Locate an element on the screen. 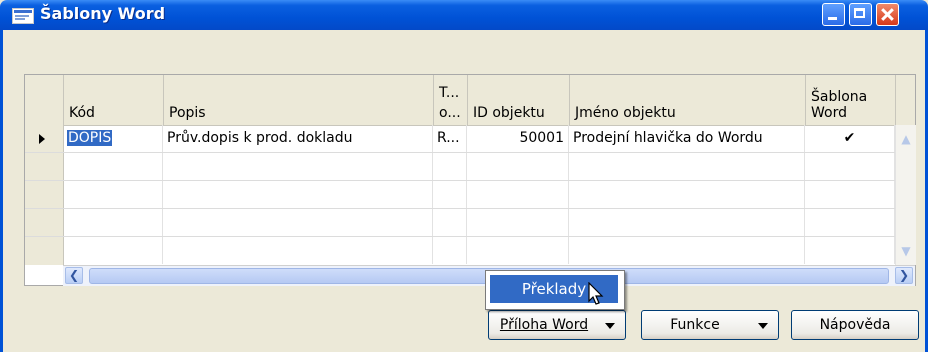 The width and height of the screenshot is (928, 352). header-label: ID objektu is located at coordinates (509, 113).